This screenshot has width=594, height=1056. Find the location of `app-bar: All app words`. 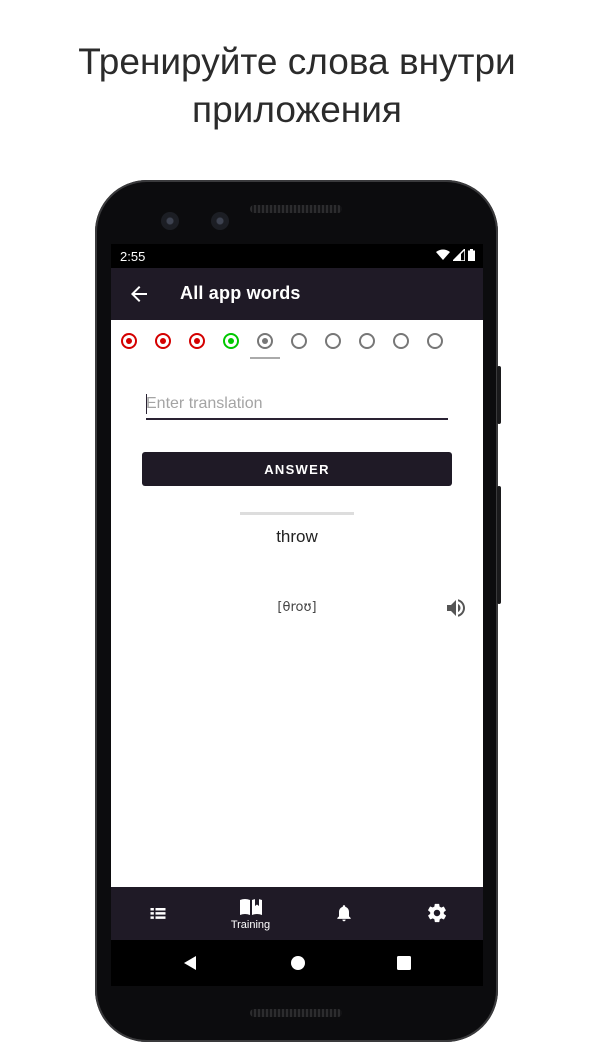

app-bar: All app words is located at coordinates (297, 294).